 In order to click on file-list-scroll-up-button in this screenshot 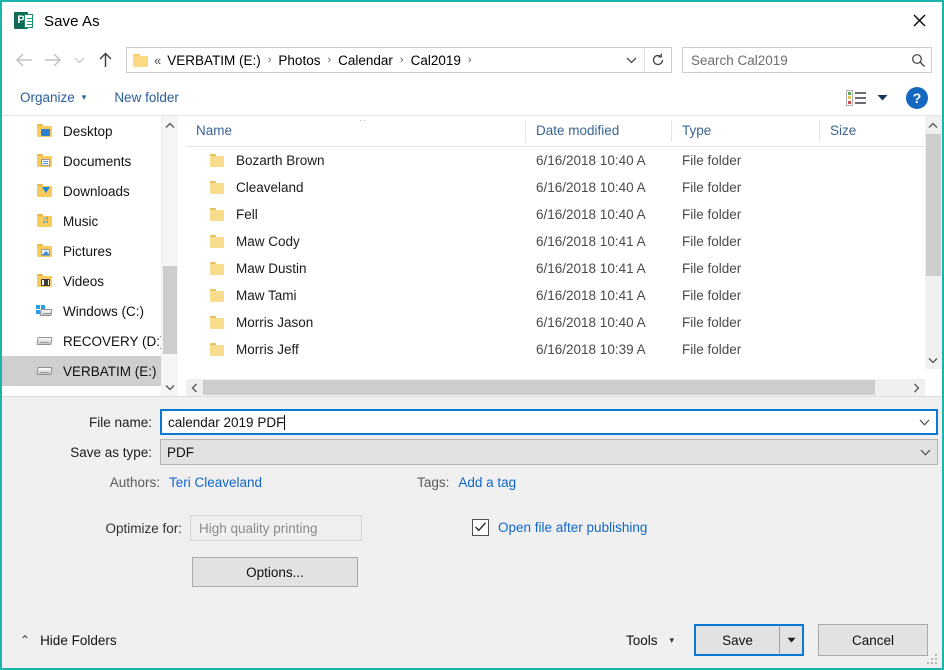, I will do `click(933, 125)`.